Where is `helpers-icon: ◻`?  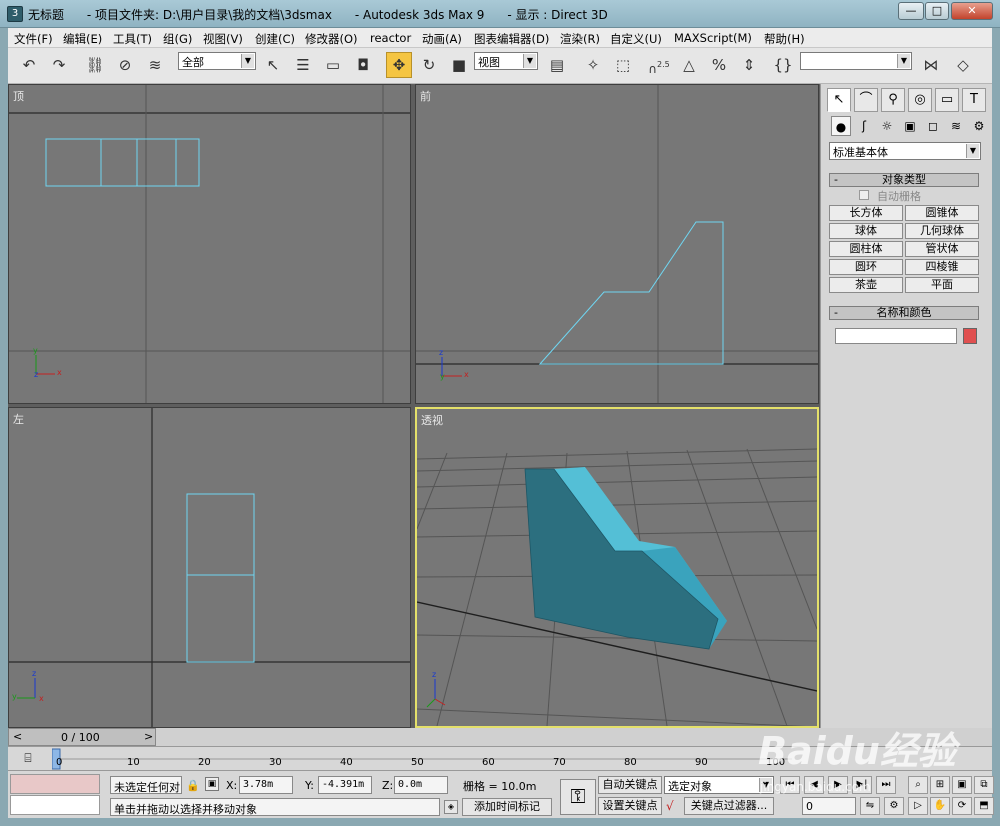
helpers-icon: ◻ is located at coordinates (933, 126).